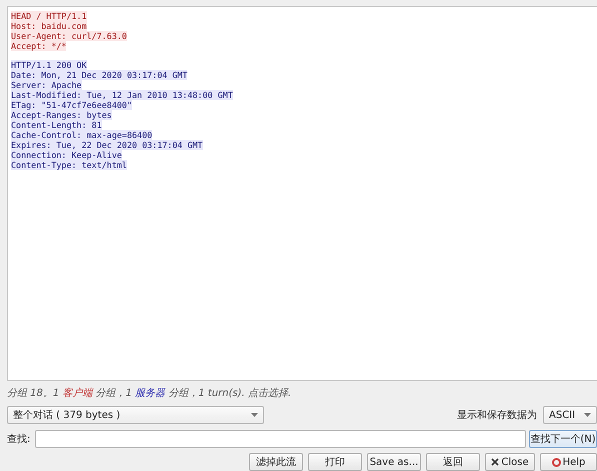 The height and width of the screenshot is (471, 597). Describe the element at coordinates (510, 462) in the screenshot. I see `close-button: Close` at that location.